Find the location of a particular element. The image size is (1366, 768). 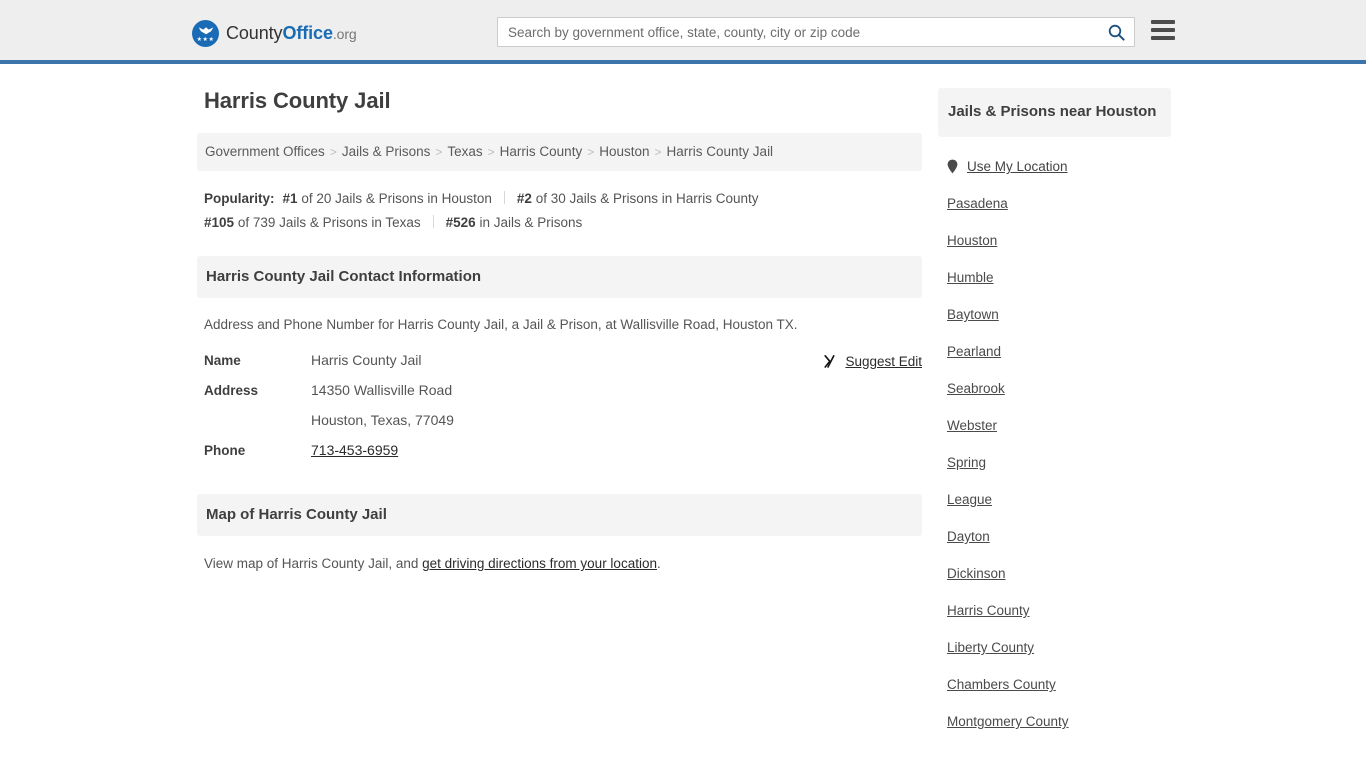

popularity-item-1: #1 of 20 Jails & Prisons in Houston is located at coordinates (387, 198).